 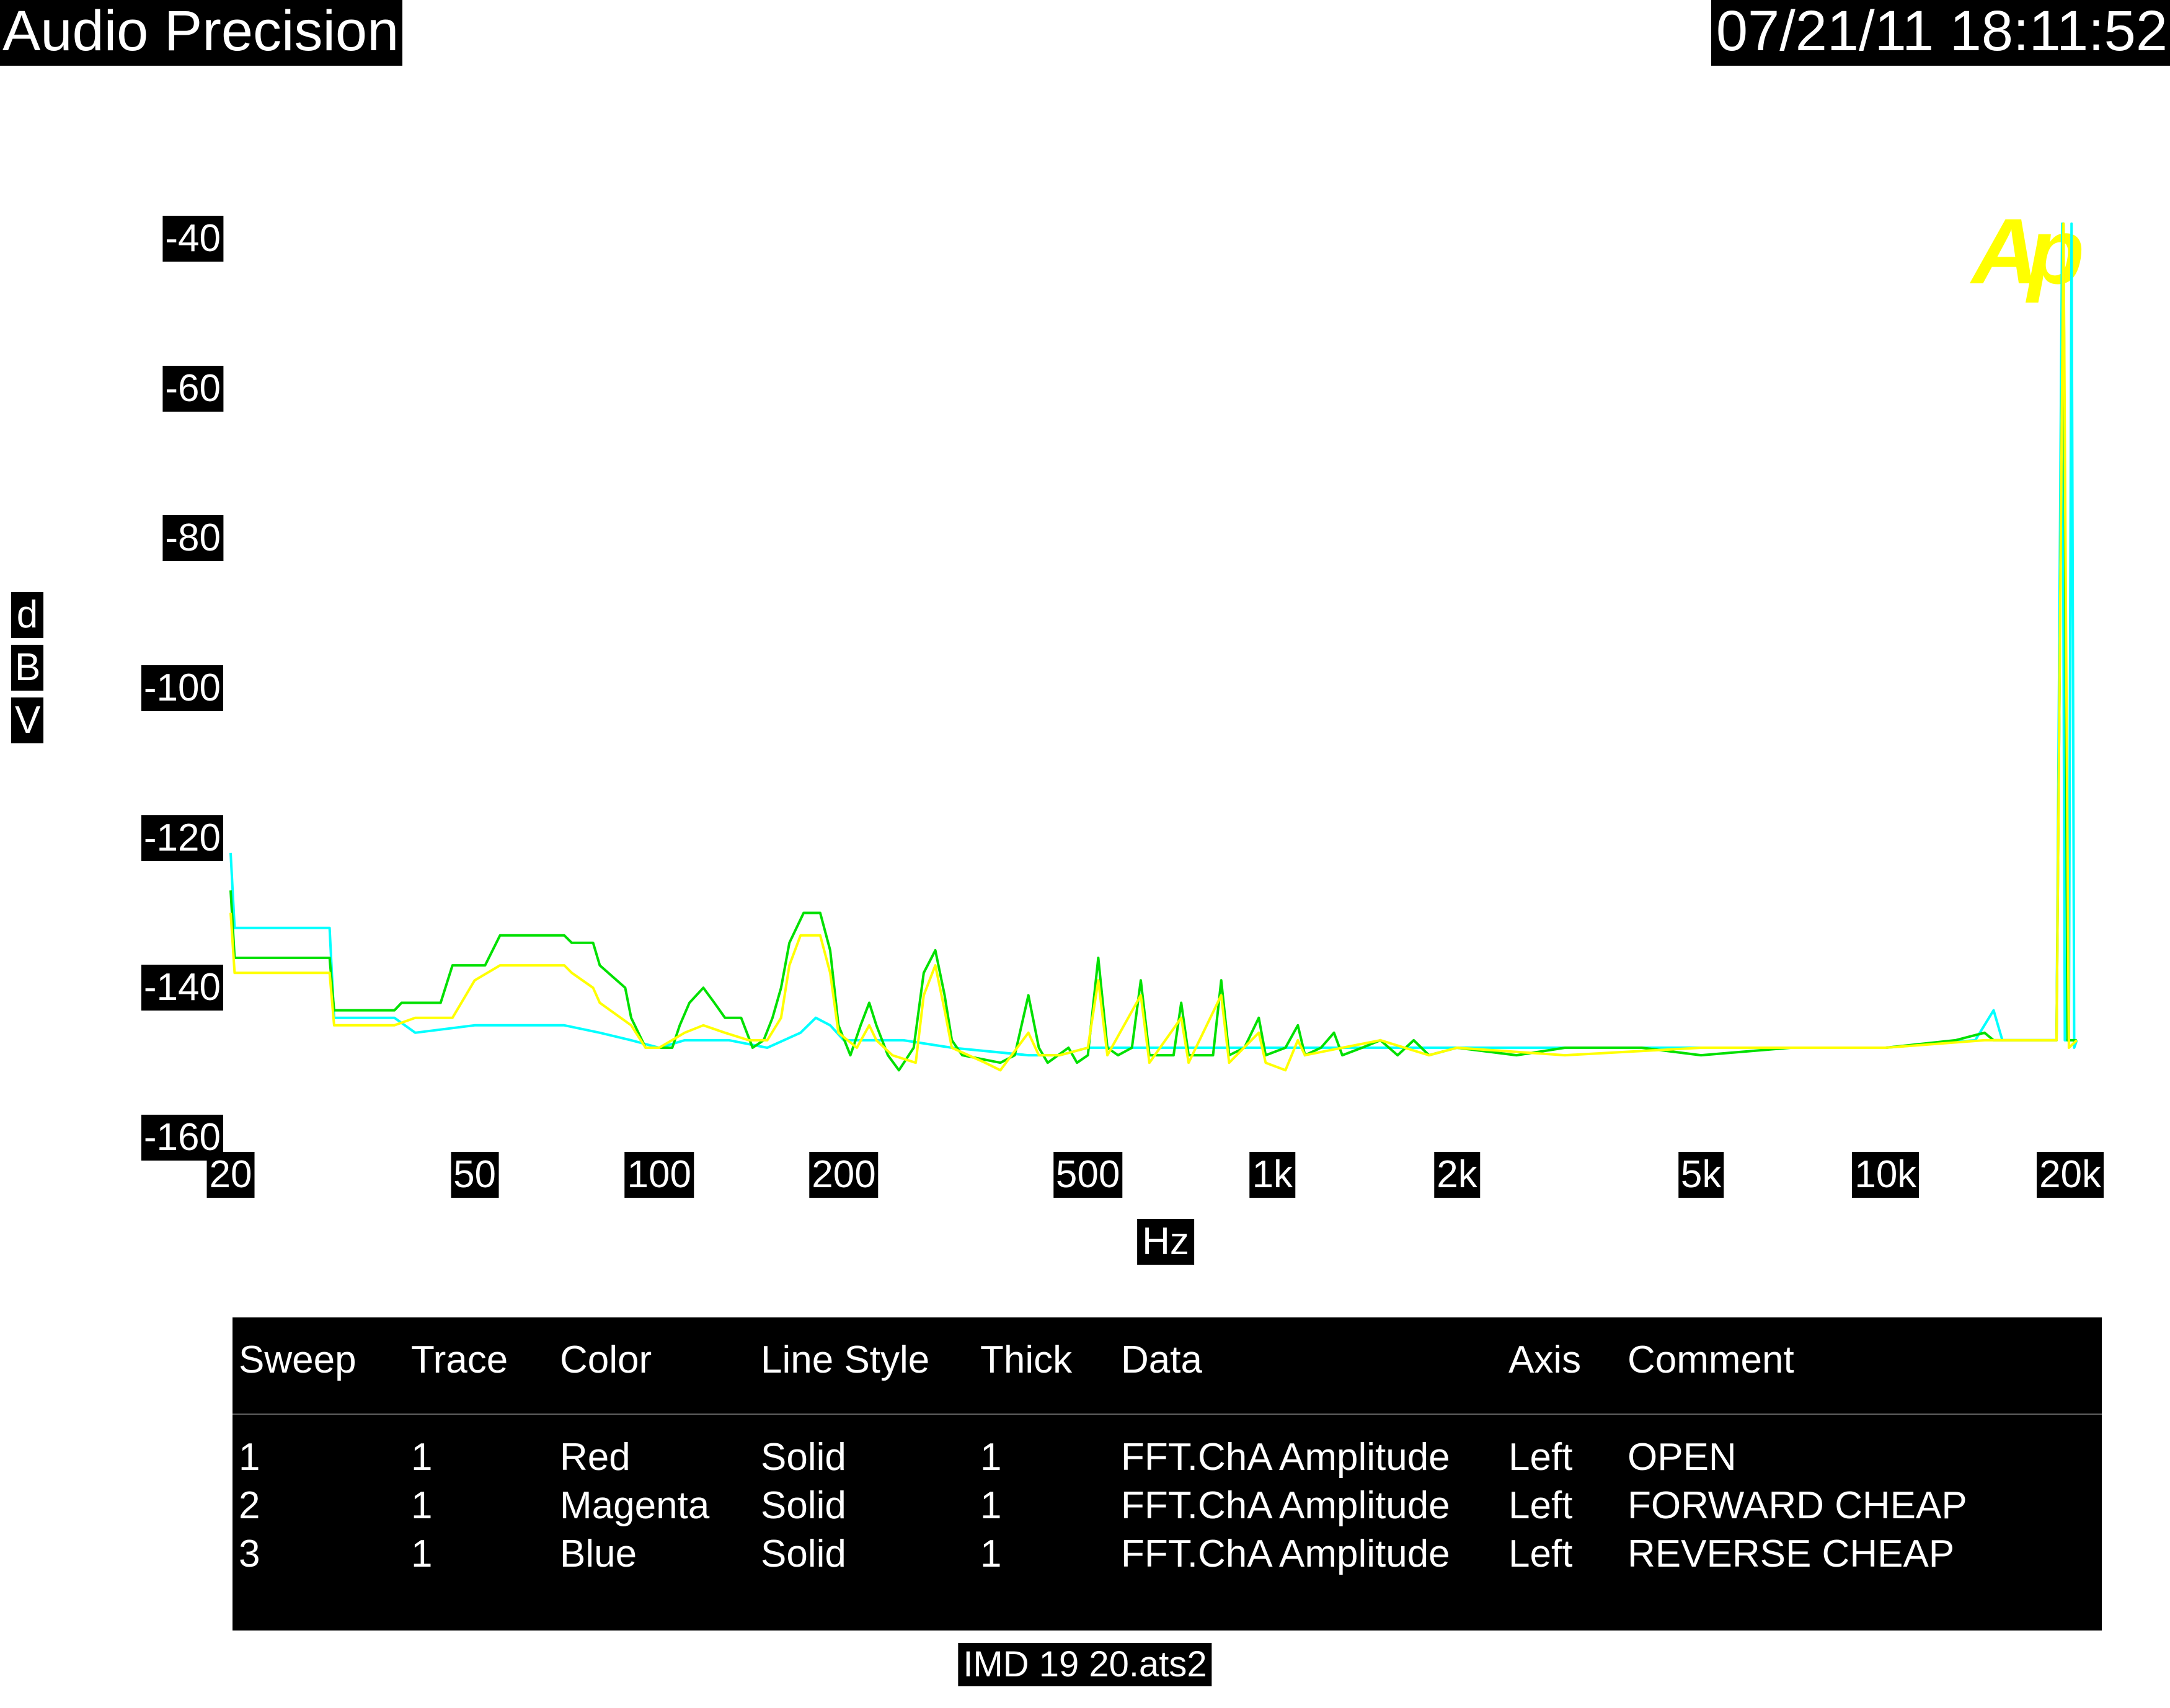 What do you see at coordinates (659, 1175) in the screenshot?
I see `x-tick-label: 100` at bounding box center [659, 1175].